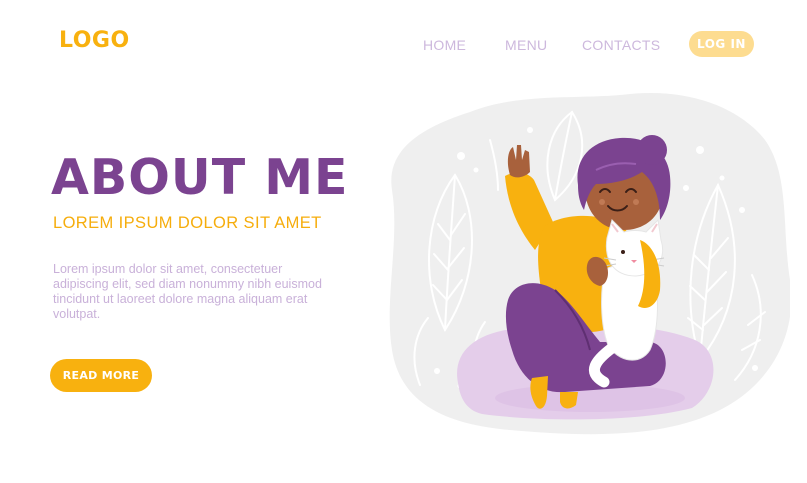 The height and width of the screenshot is (483, 807). What do you see at coordinates (187, 223) in the screenshot?
I see `page-subtitle: LOREM IPSUM DOLOR SIT AMET` at bounding box center [187, 223].